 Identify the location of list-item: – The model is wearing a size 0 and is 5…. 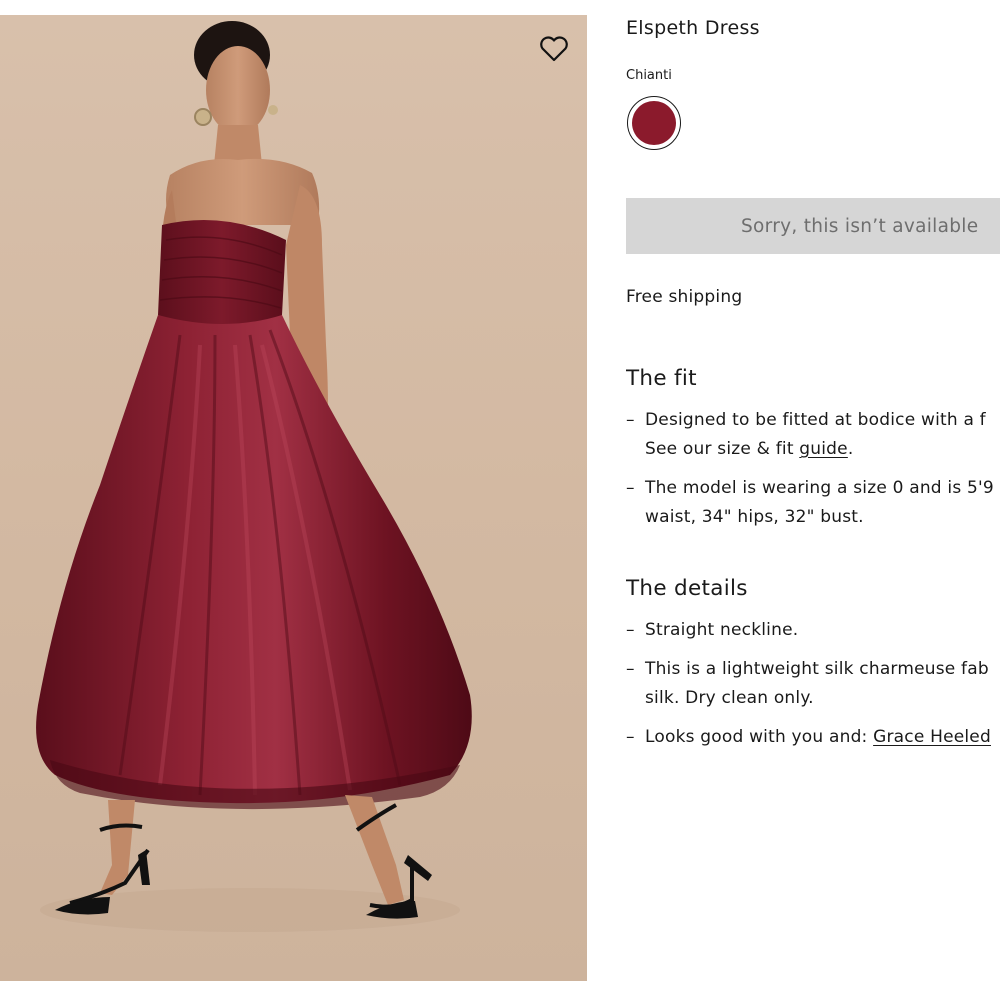
(810, 503).